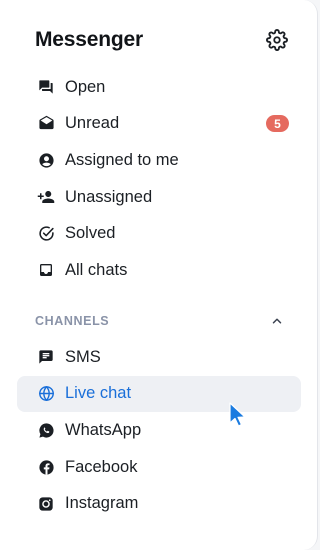 This screenshot has height=550, width=320. Describe the element at coordinates (46, 504) in the screenshot. I see `instagram-icon` at that location.